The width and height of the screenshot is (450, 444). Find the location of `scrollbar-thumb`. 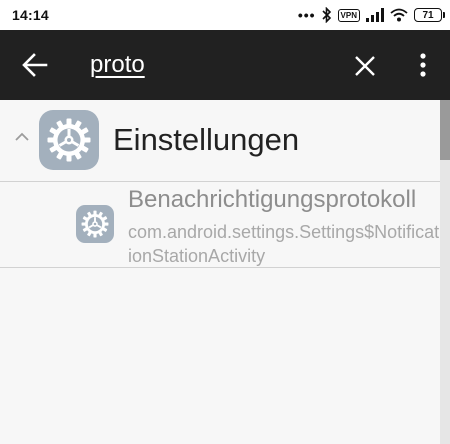

scrollbar-thumb is located at coordinates (445, 130).